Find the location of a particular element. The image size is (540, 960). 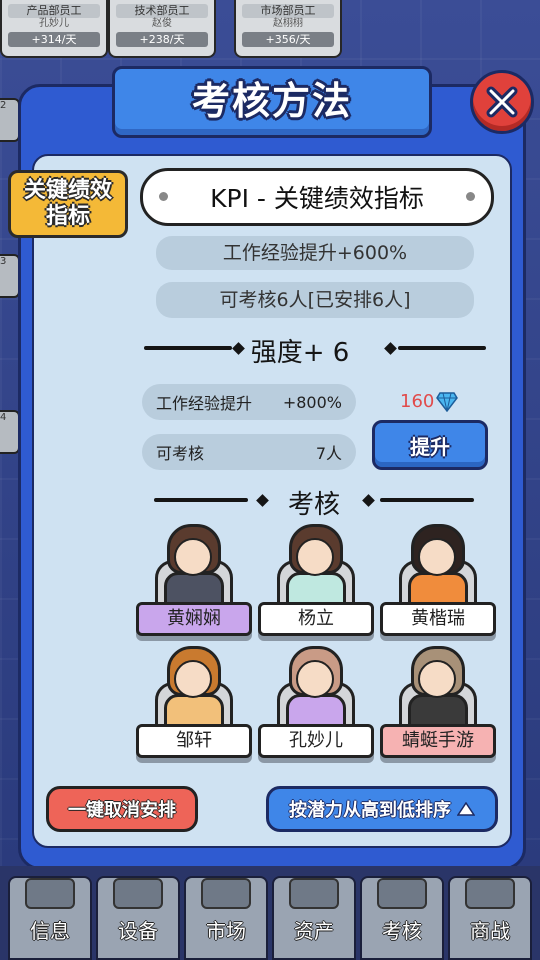

employee-name-plate: 邹轩 is located at coordinates (194, 741).